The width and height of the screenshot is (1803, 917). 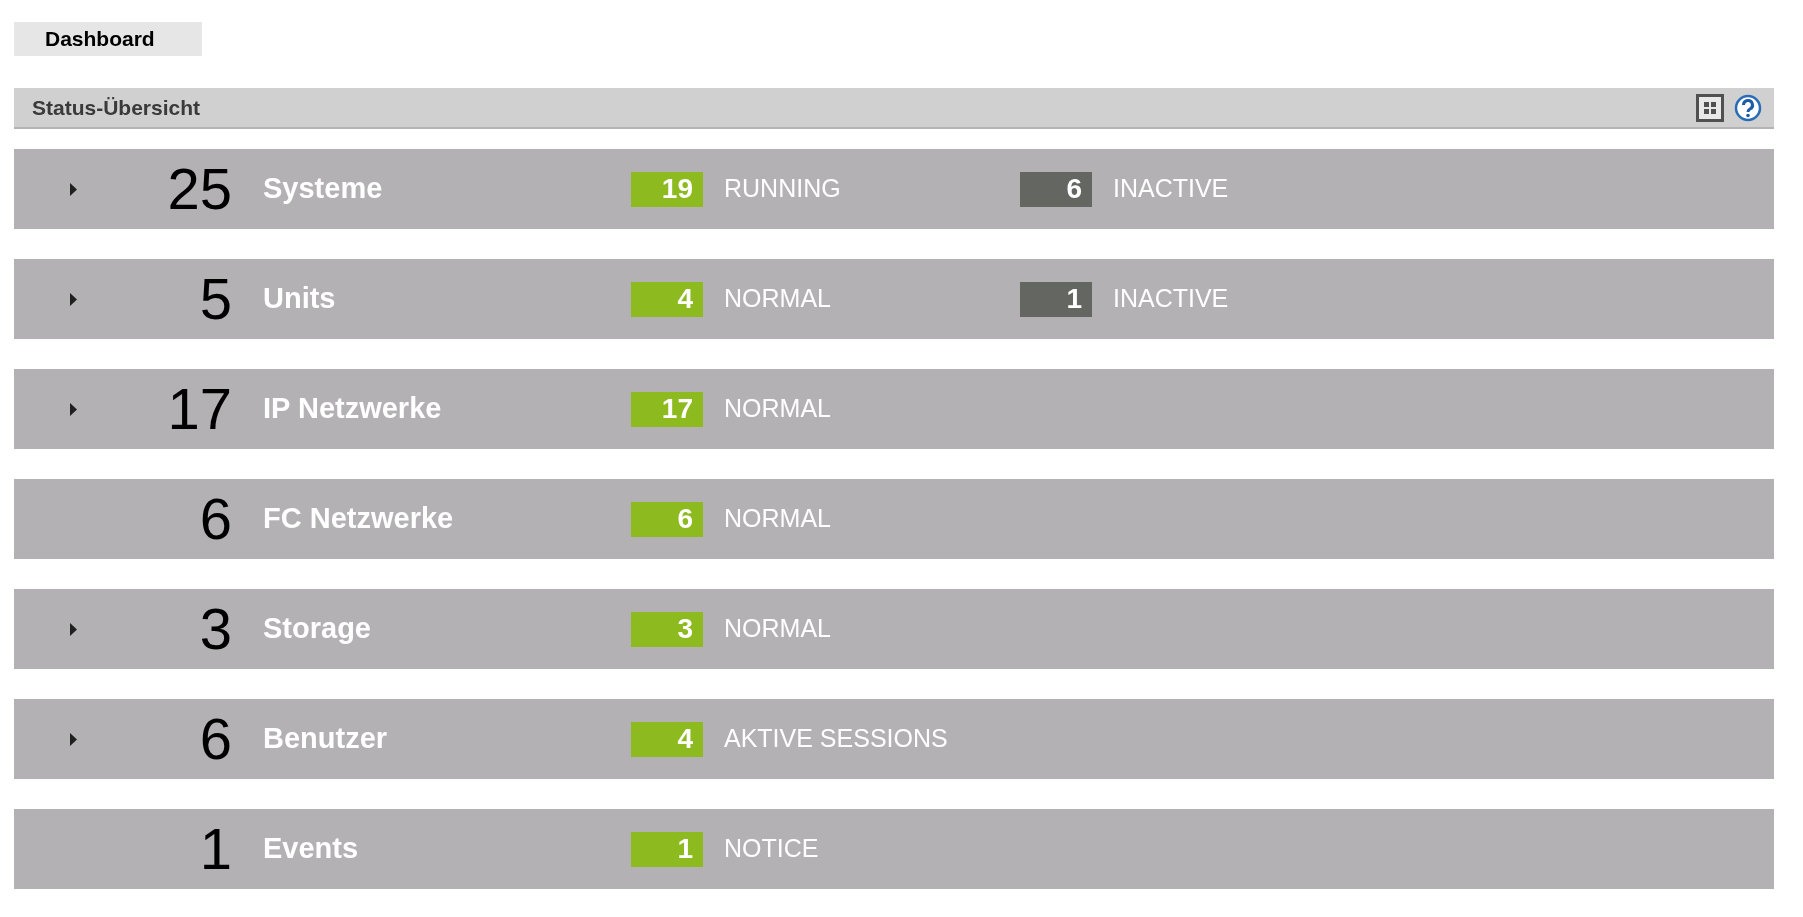 I want to click on category-label: Storage, so click(x=317, y=629).